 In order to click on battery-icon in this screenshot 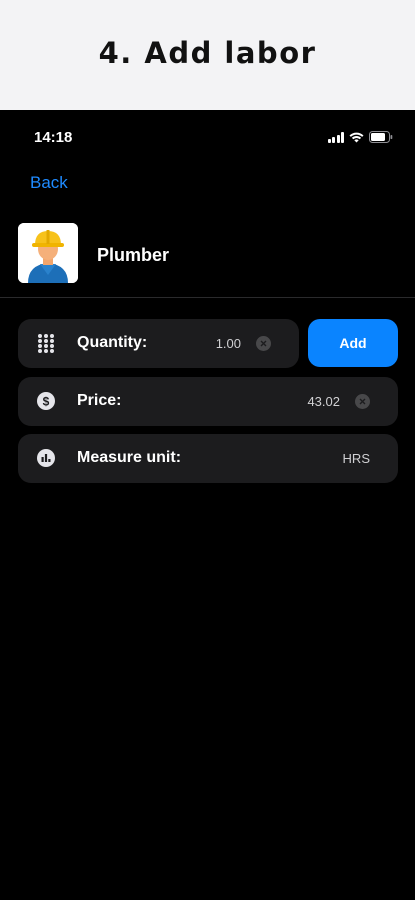, I will do `click(381, 137)`.